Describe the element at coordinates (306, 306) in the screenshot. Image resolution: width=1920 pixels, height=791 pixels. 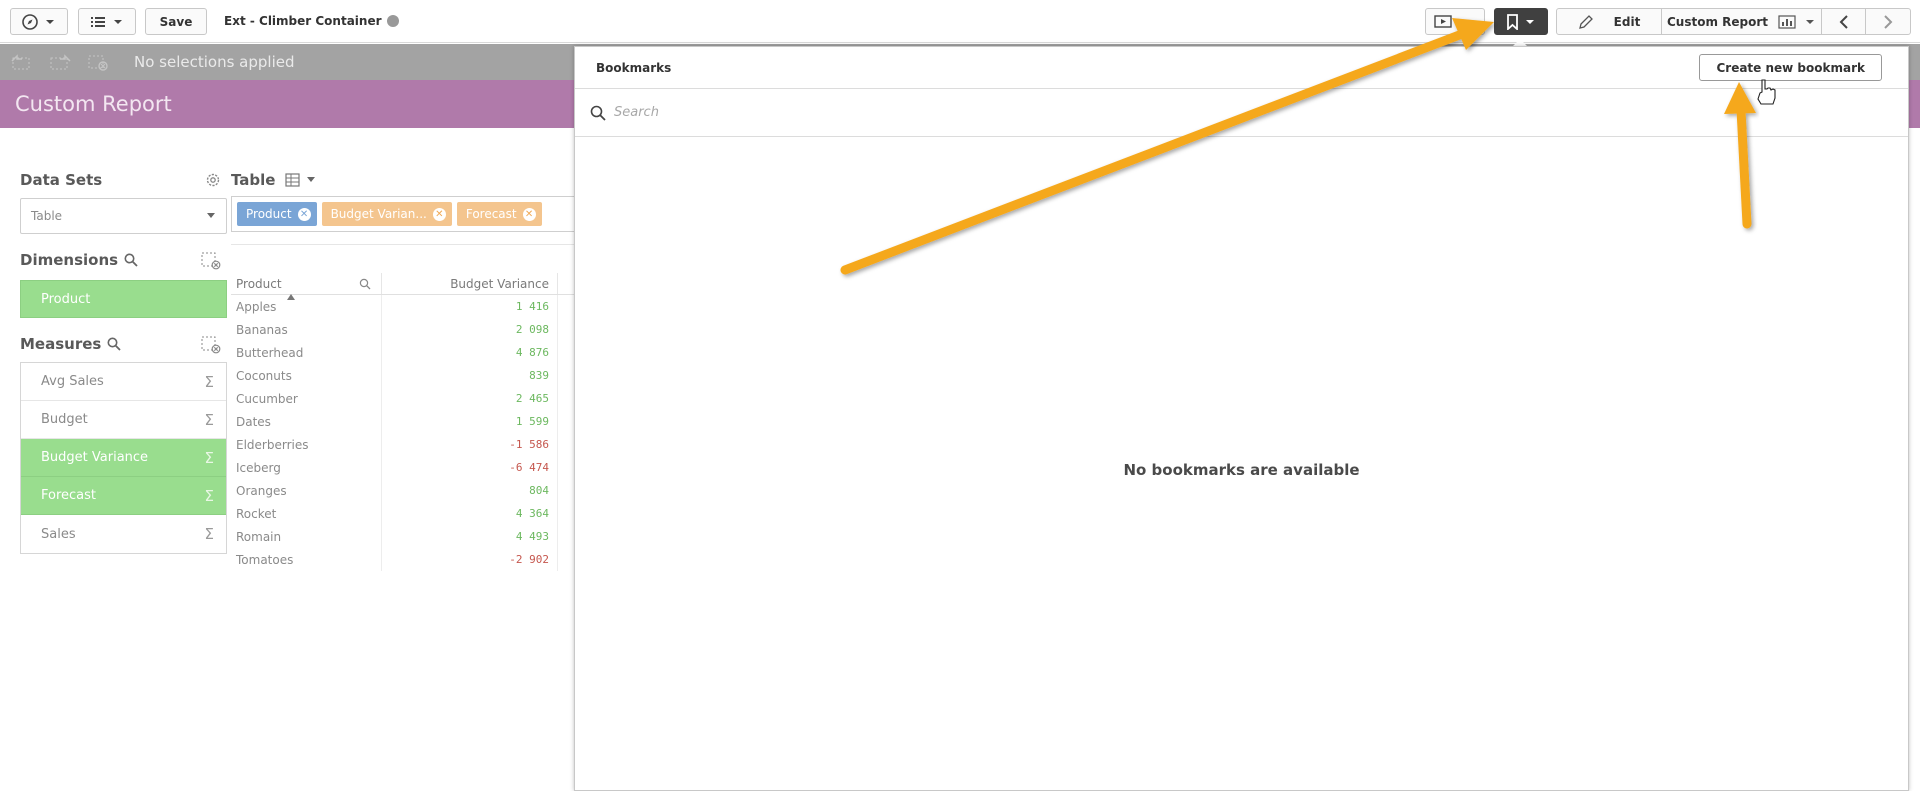
I see `cell-product: Apples` at that location.